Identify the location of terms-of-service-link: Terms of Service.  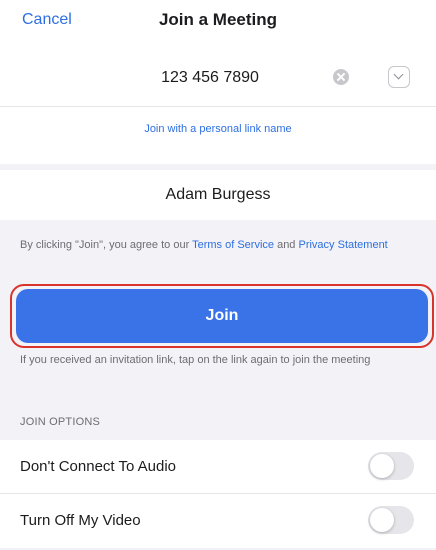
(233, 245).